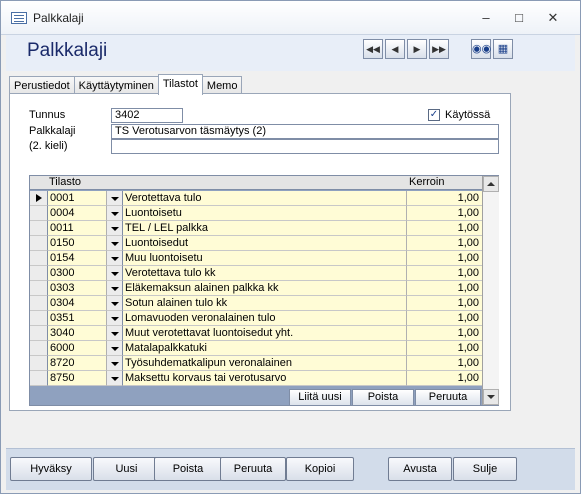  Describe the element at coordinates (383, 397) in the screenshot. I see `poista-rivi-button: Poista` at that location.